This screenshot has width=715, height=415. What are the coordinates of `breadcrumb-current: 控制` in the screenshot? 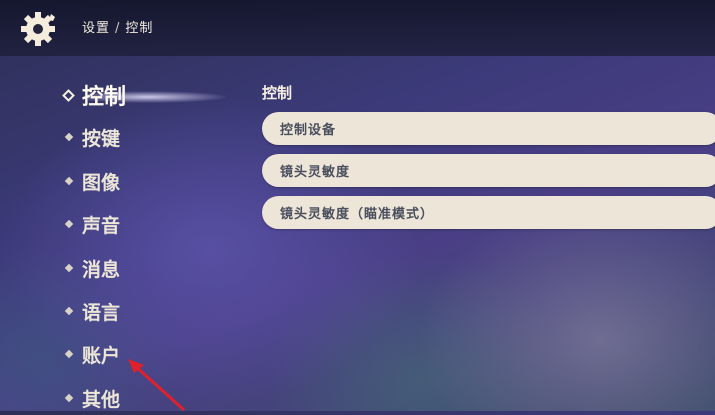 It's located at (139, 28).